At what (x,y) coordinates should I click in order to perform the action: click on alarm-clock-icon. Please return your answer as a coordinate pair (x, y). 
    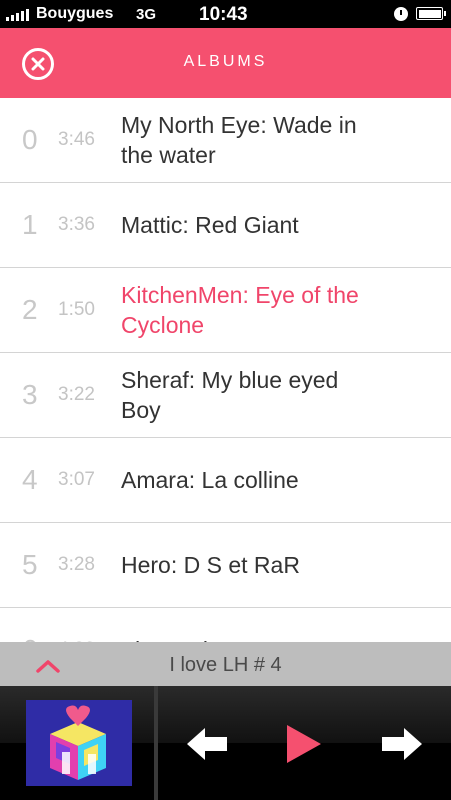
    Looking at the image, I should click on (401, 14).